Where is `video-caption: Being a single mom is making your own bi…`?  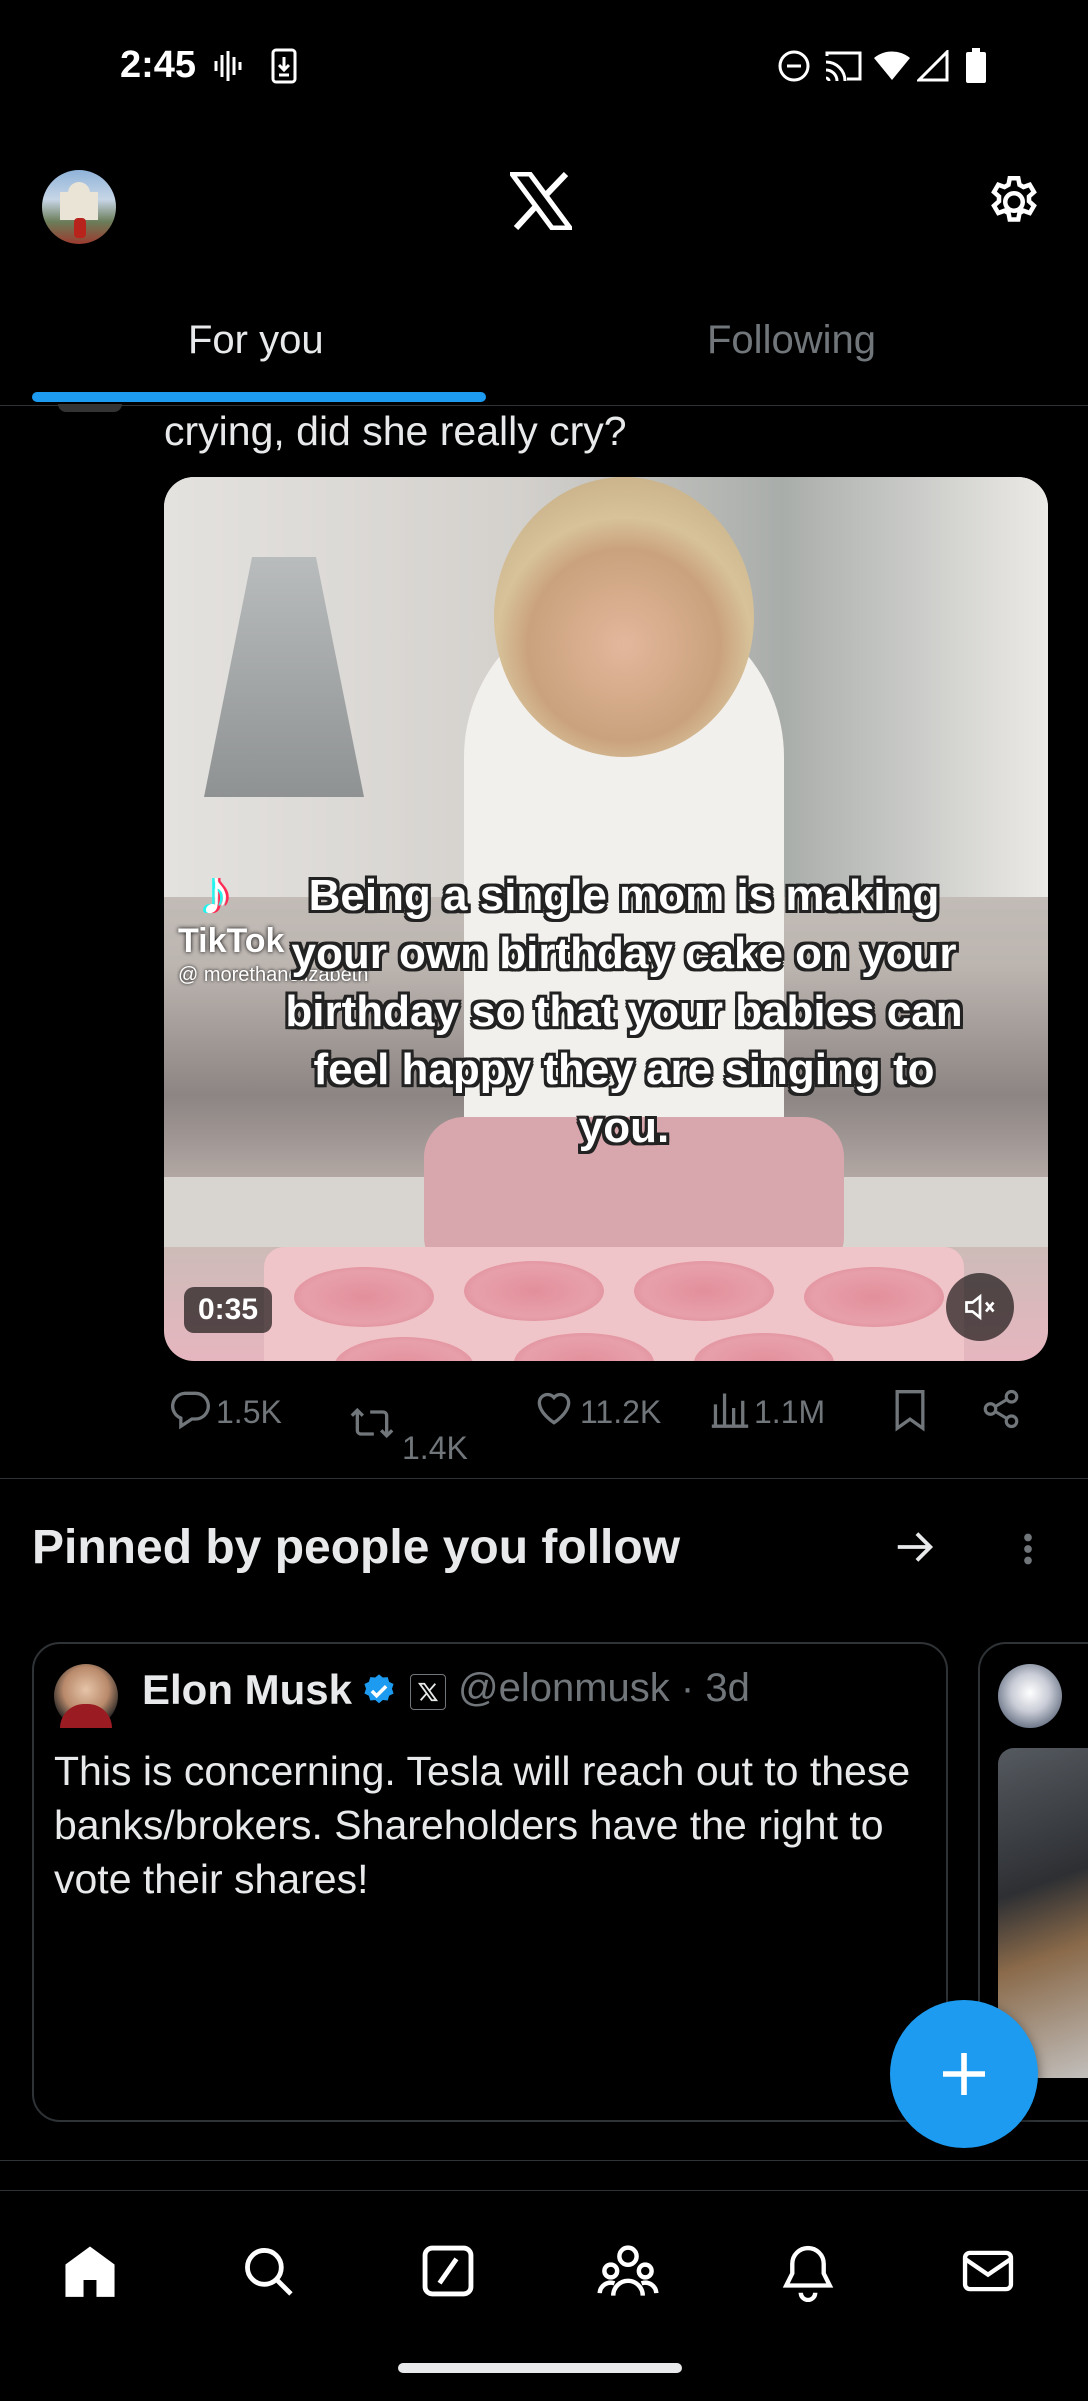 video-caption: Being a single mom is making your own bi… is located at coordinates (624, 1011).